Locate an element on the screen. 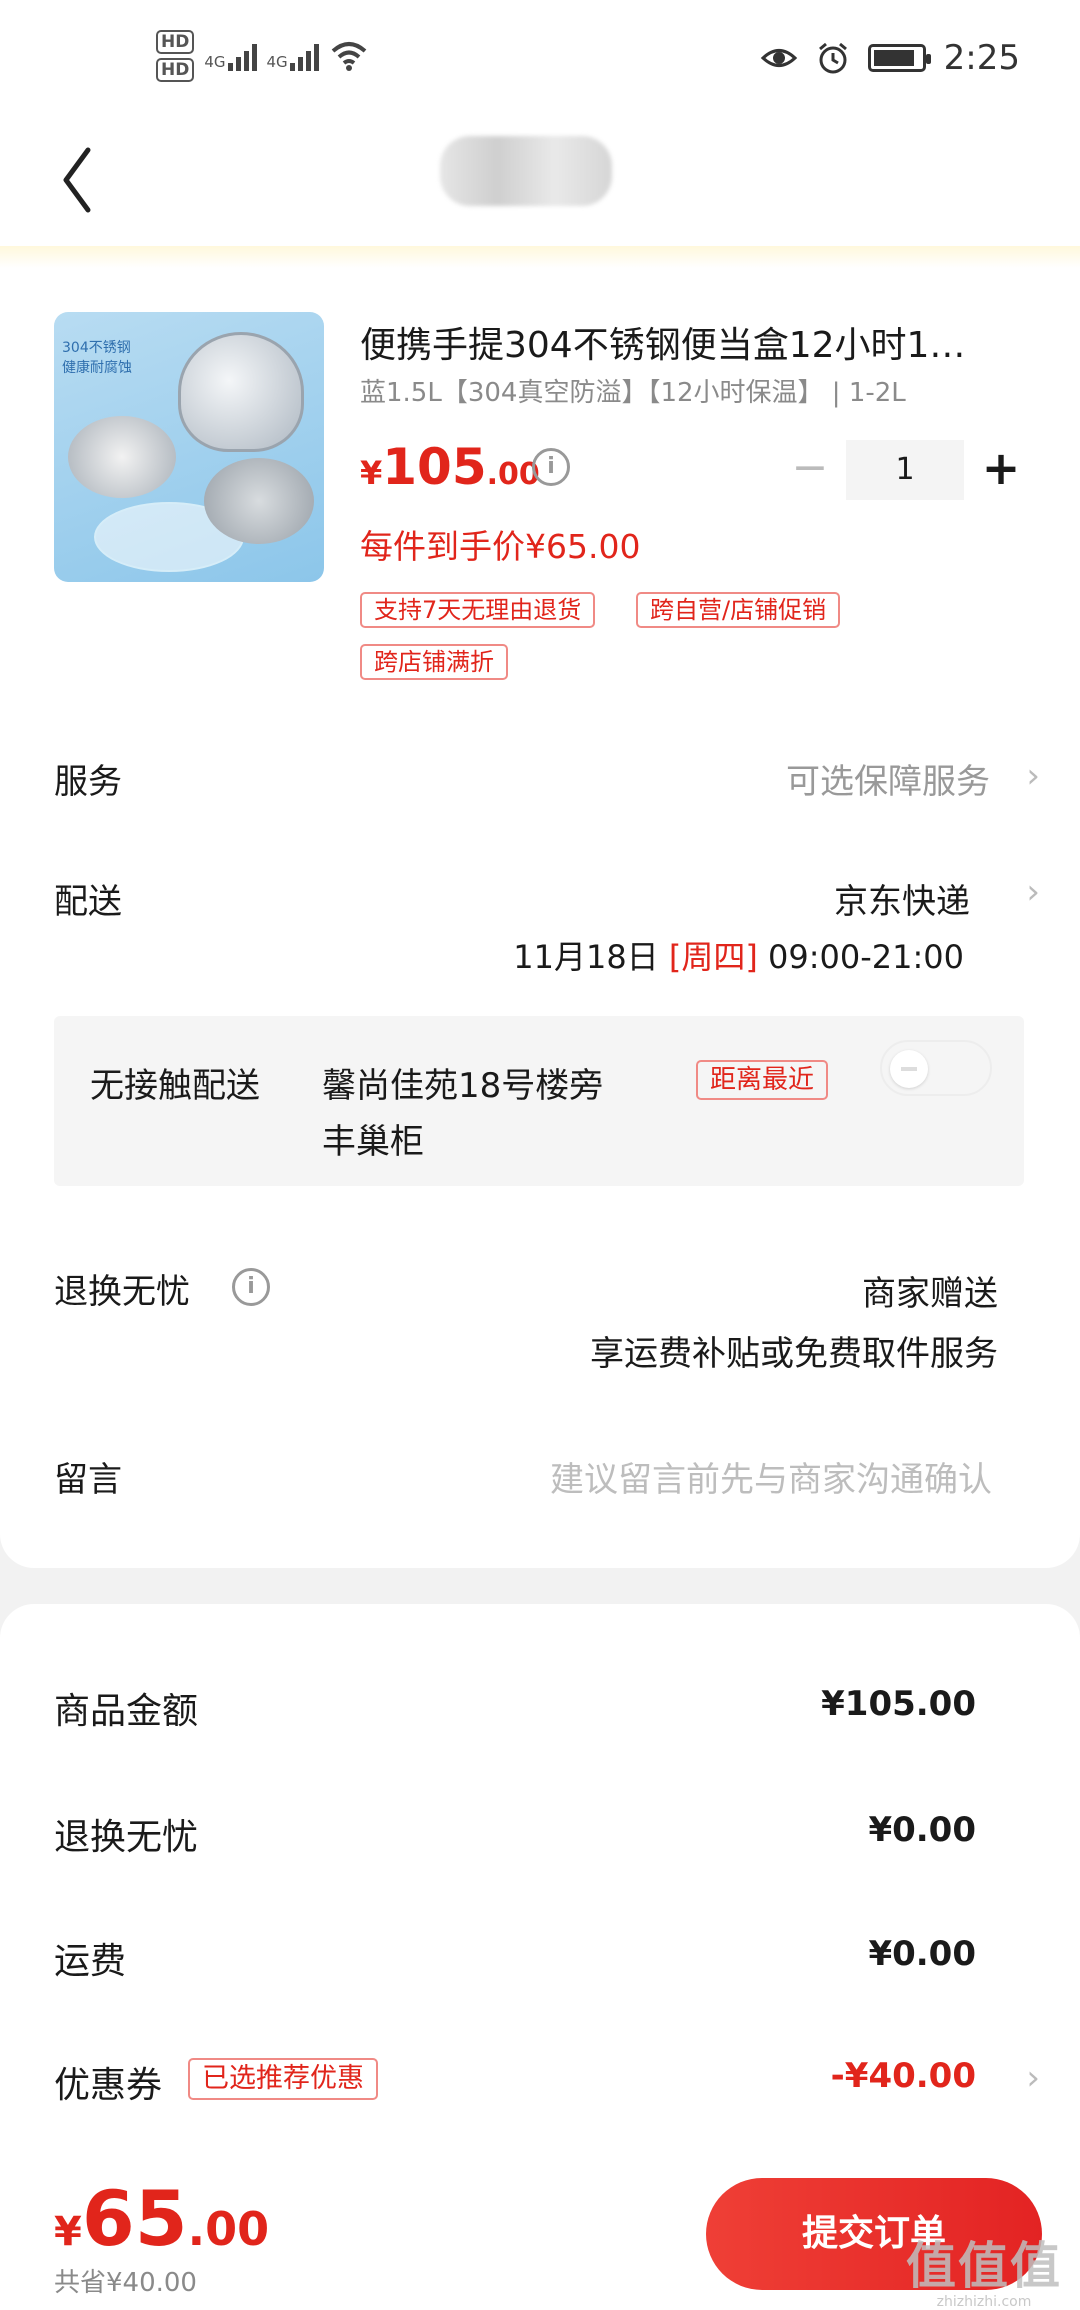 This screenshot has height=2310, width=1080. contactless-label: 无接触配送 is located at coordinates (175, 1086).